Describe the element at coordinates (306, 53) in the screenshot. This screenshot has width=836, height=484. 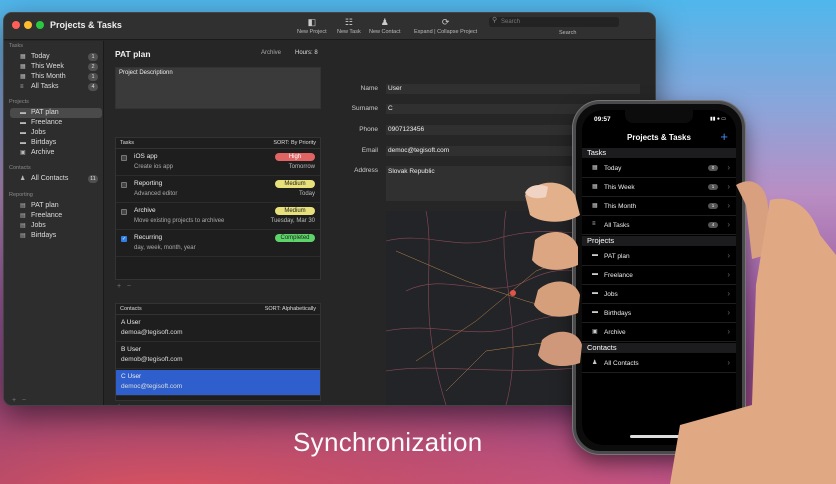
I see `hours-label: Hours: 8` at that location.